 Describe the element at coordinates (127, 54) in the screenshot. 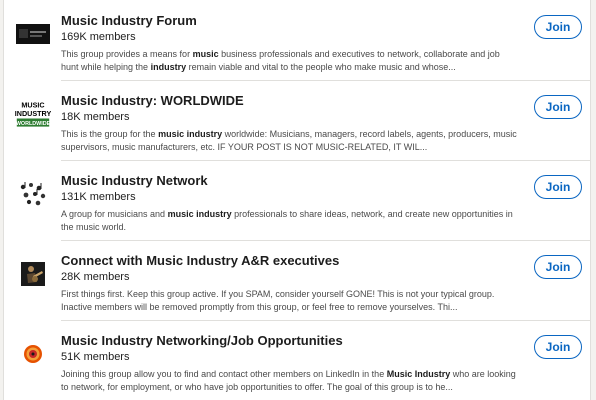

I see `description-text: This group provides a means for` at that location.